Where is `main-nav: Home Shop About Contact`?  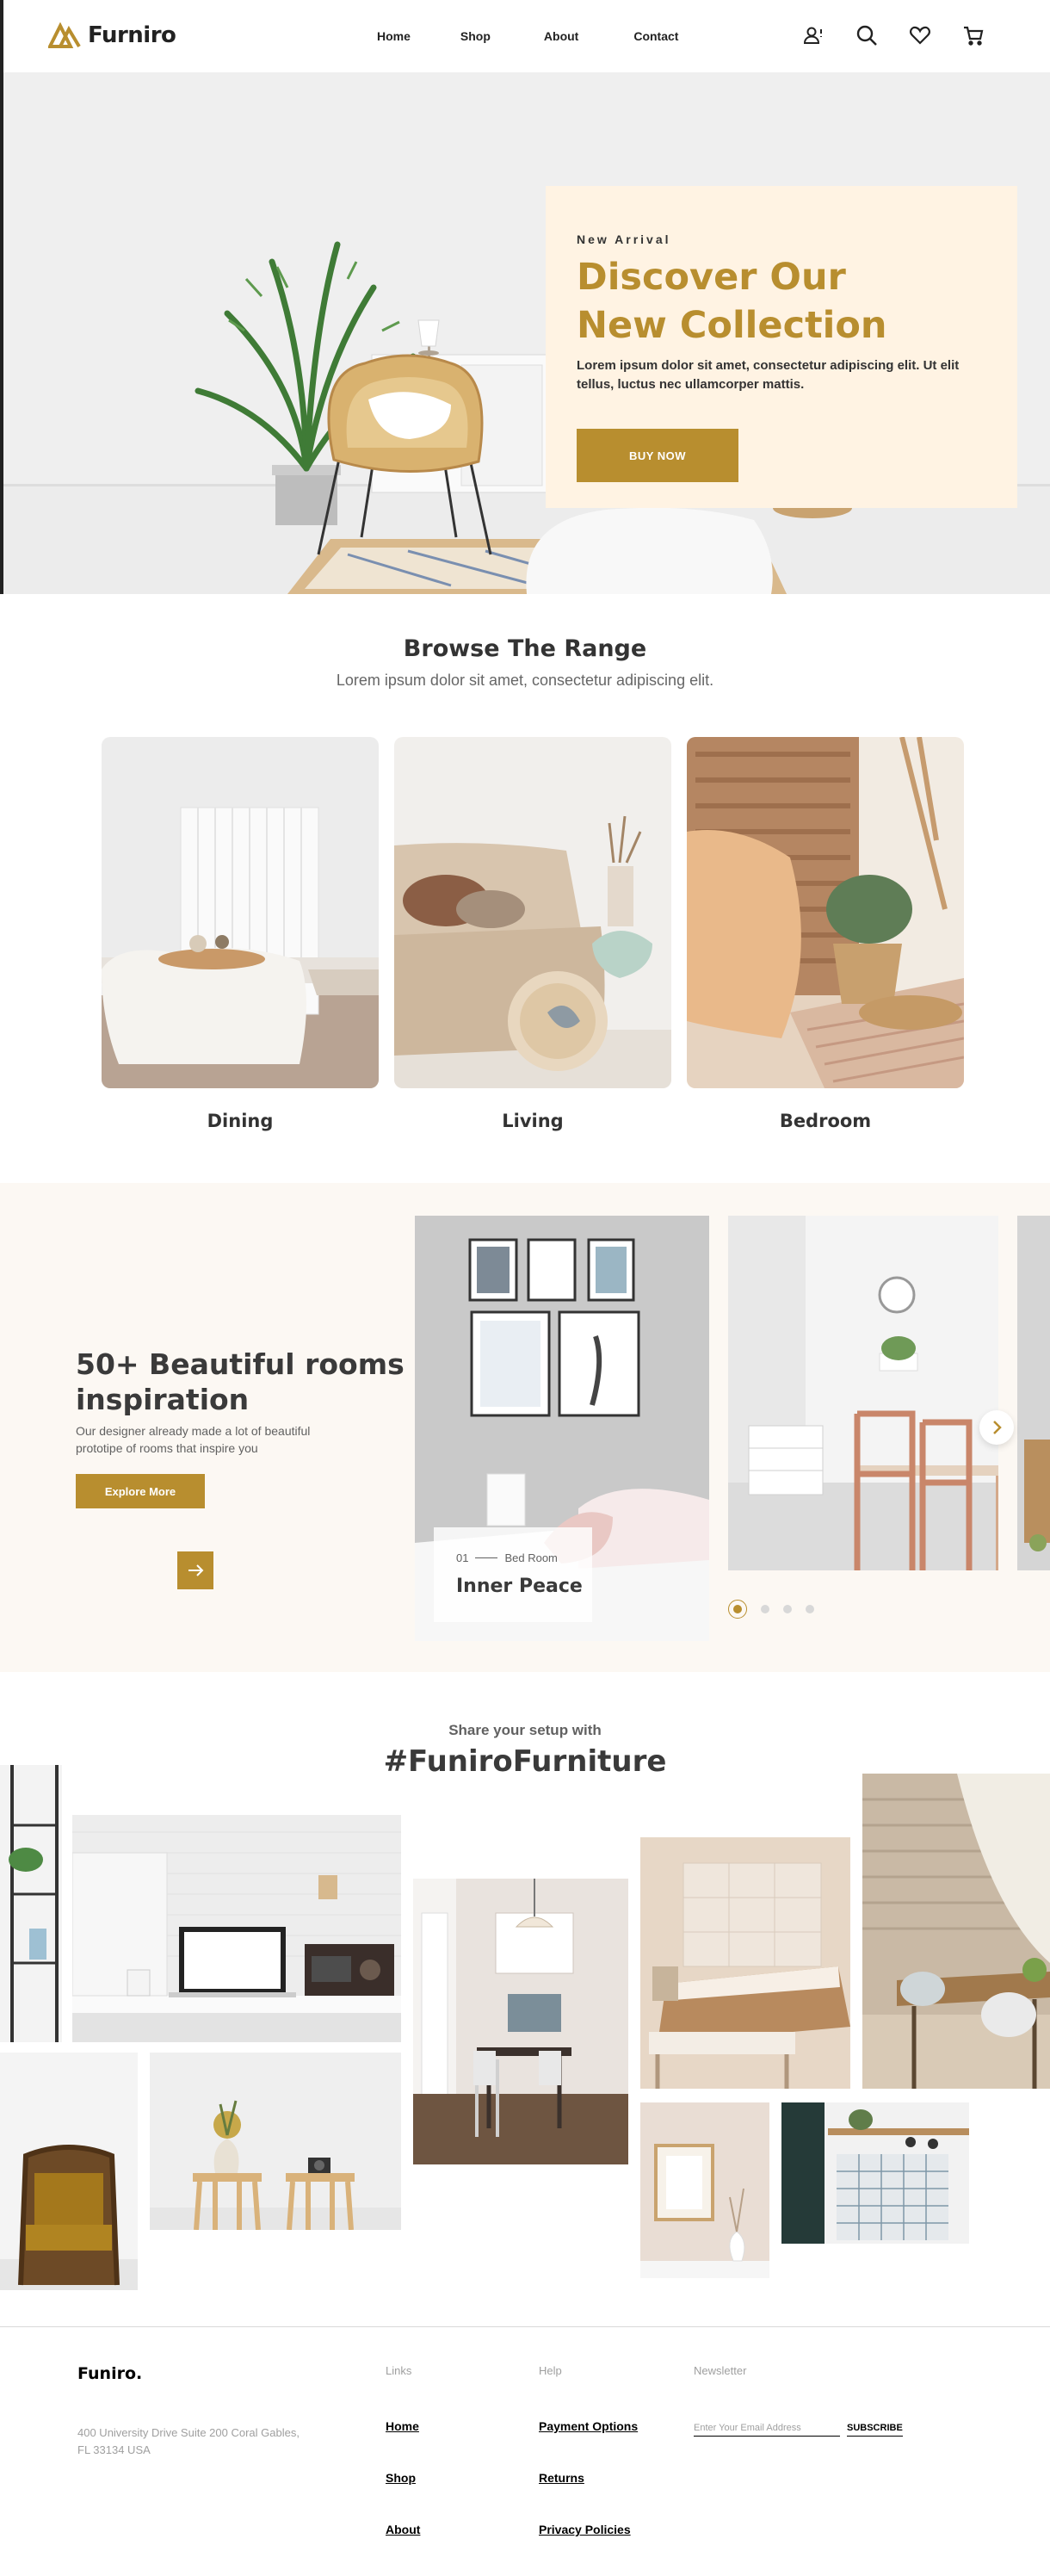
main-nav: Home Shop About Contact is located at coordinates (527, 36).